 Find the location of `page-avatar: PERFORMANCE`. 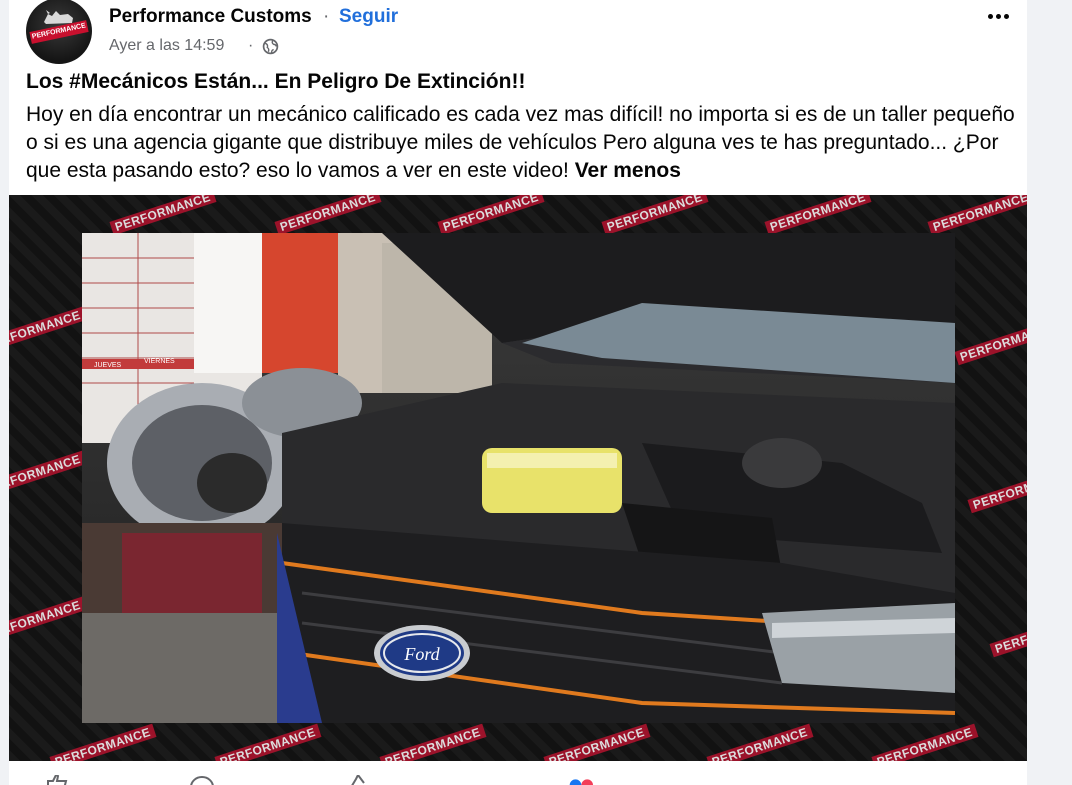

page-avatar: PERFORMANCE is located at coordinates (59, 32).